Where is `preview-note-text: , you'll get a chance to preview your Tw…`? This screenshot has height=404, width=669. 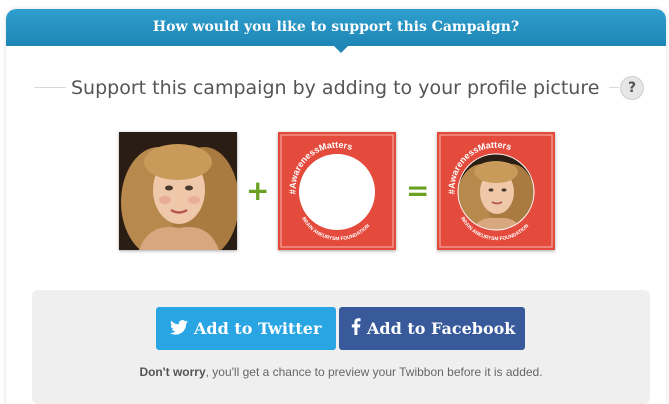
preview-note-text: , you'll get a chance to preview your Tw… is located at coordinates (374, 372).